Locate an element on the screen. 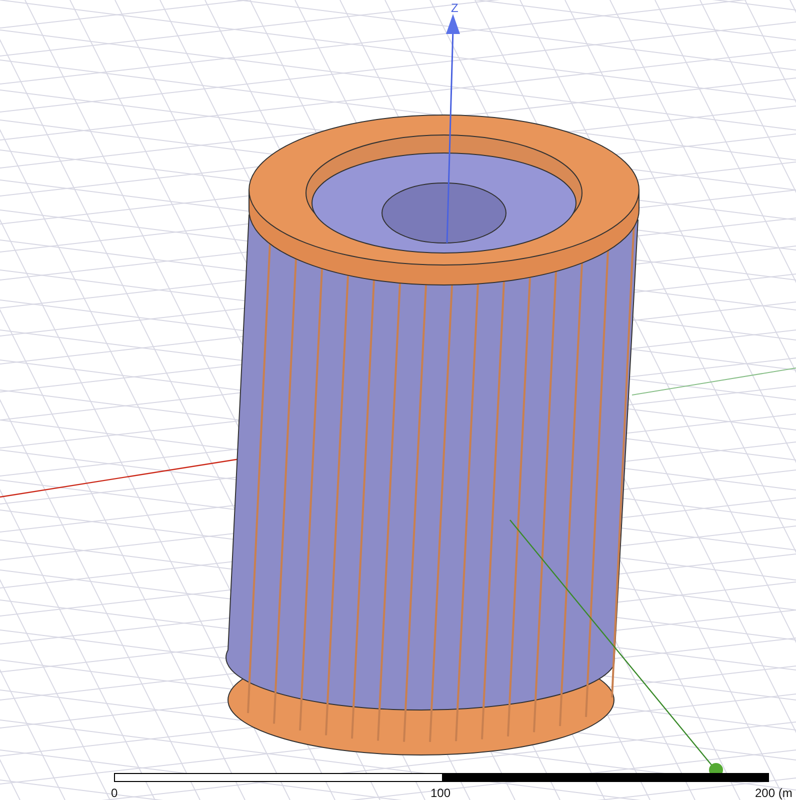 The height and width of the screenshot is (800, 796). scale-label: 0 is located at coordinates (114, 793).